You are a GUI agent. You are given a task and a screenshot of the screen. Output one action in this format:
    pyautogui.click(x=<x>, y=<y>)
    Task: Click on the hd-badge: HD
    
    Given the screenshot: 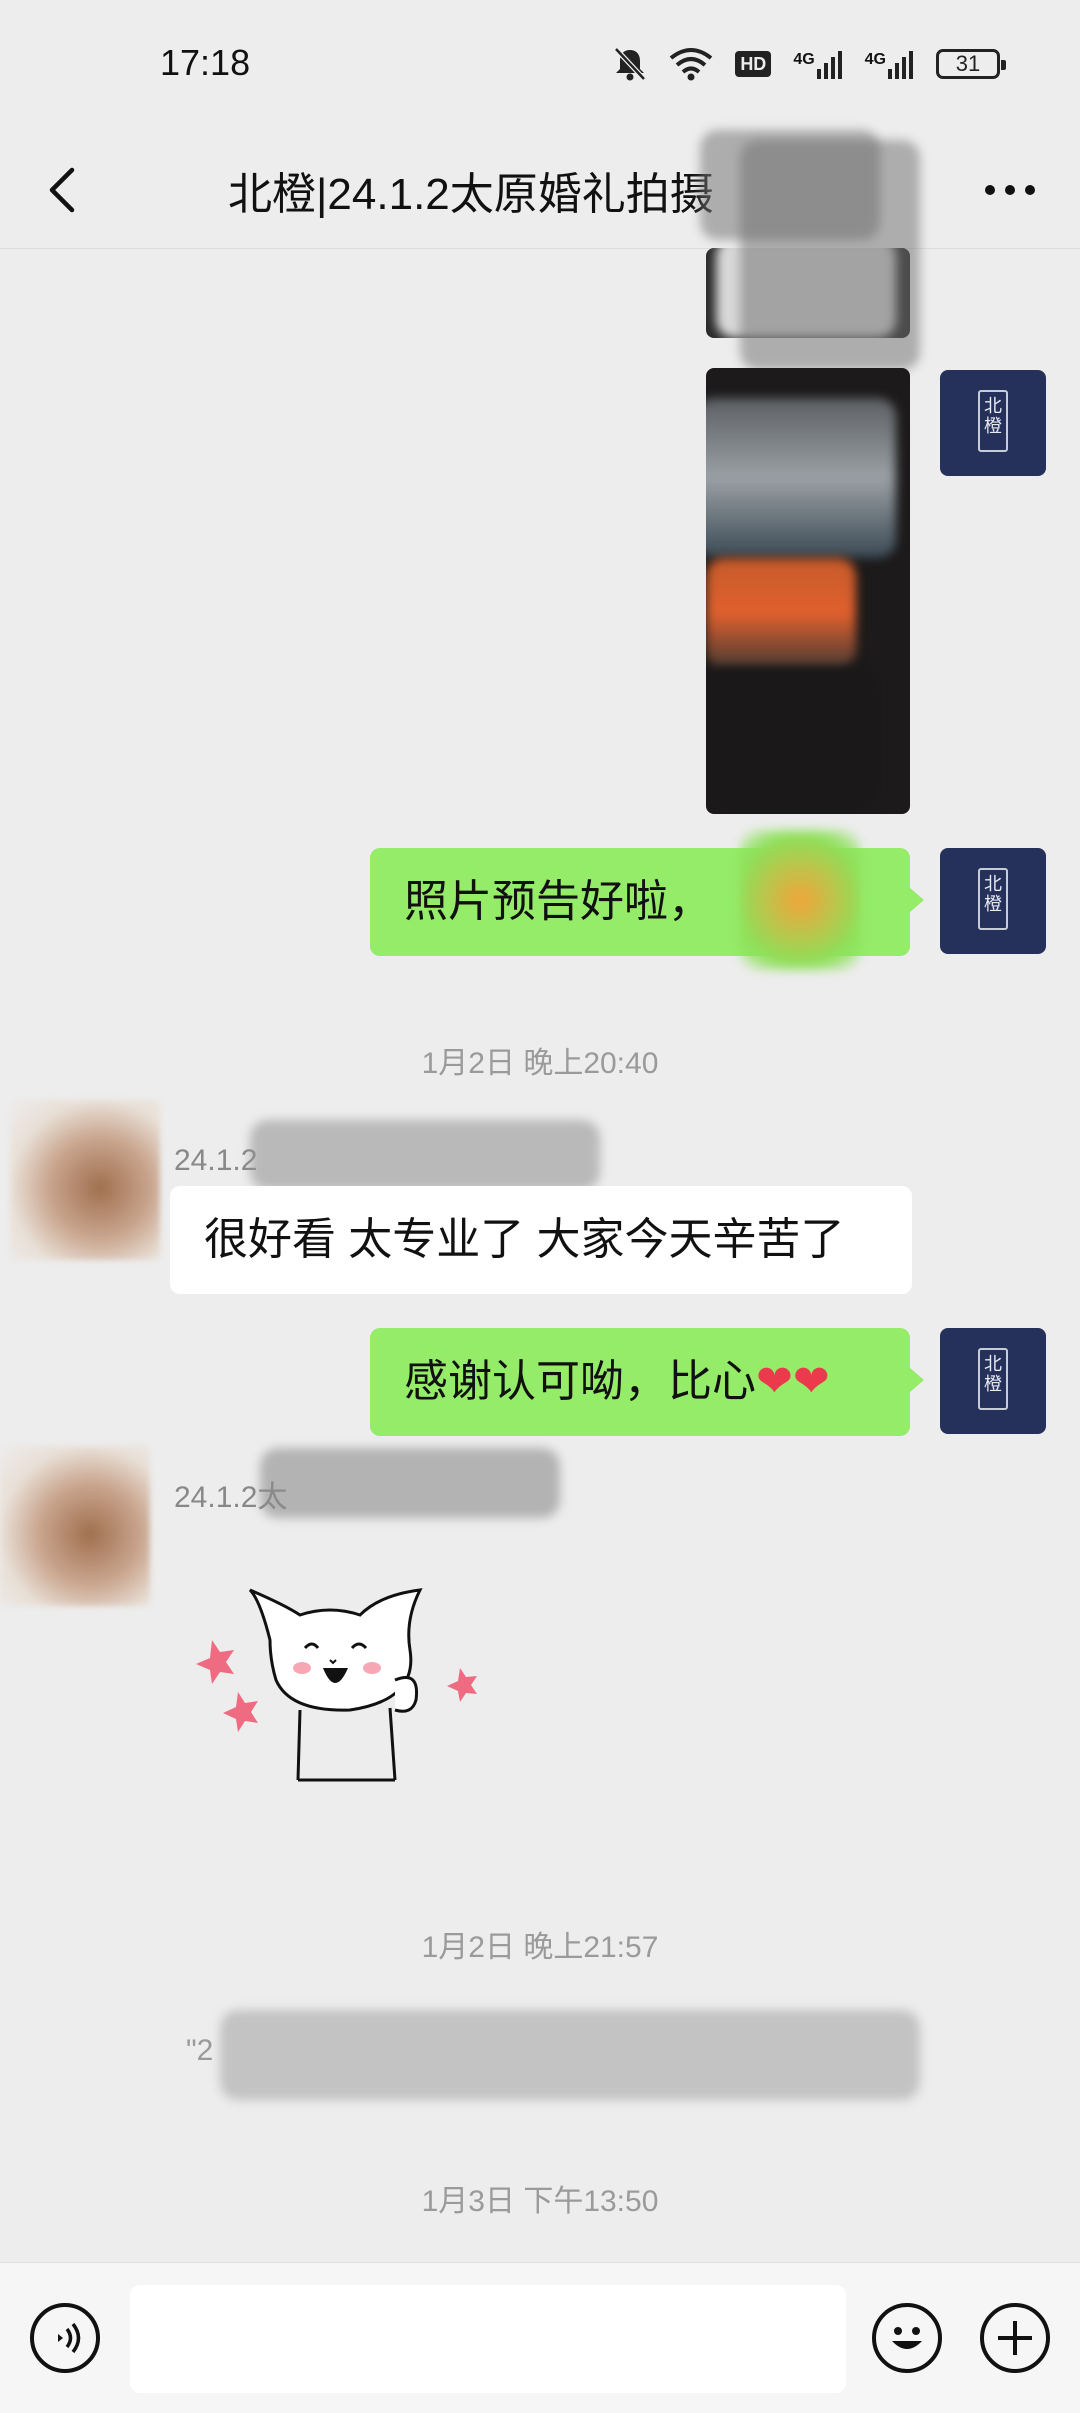 What is the action you would take?
    pyautogui.click(x=753, y=64)
    